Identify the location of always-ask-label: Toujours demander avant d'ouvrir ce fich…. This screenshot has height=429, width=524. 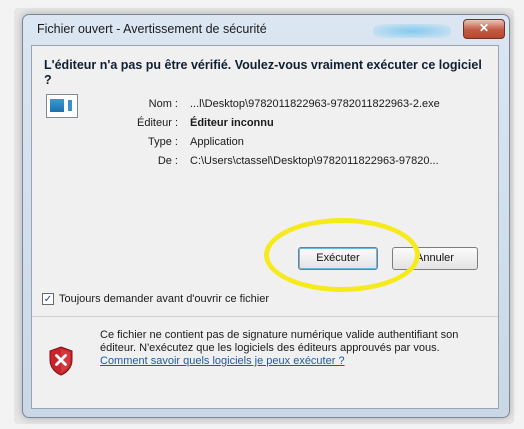
(164, 299).